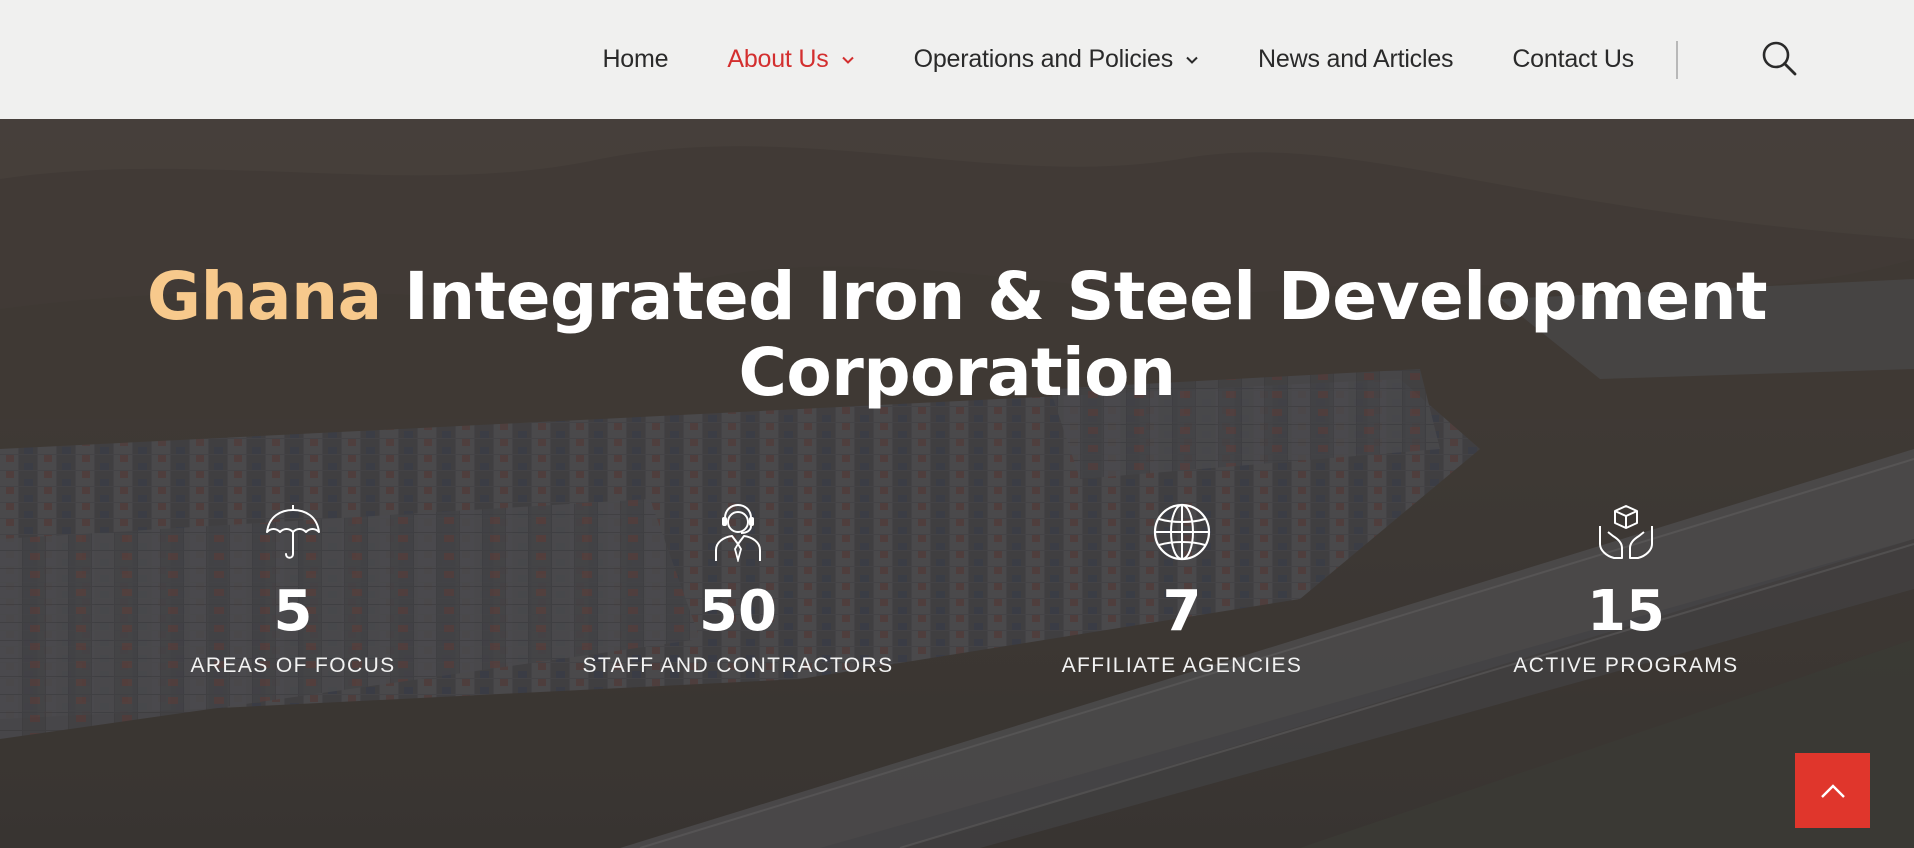 The height and width of the screenshot is (848, 1914). What do you see at coordinates (293, 665) in the screenshot?
I see `stat-label: AREAS OF FOCUS` at bounding box center [293, 665].